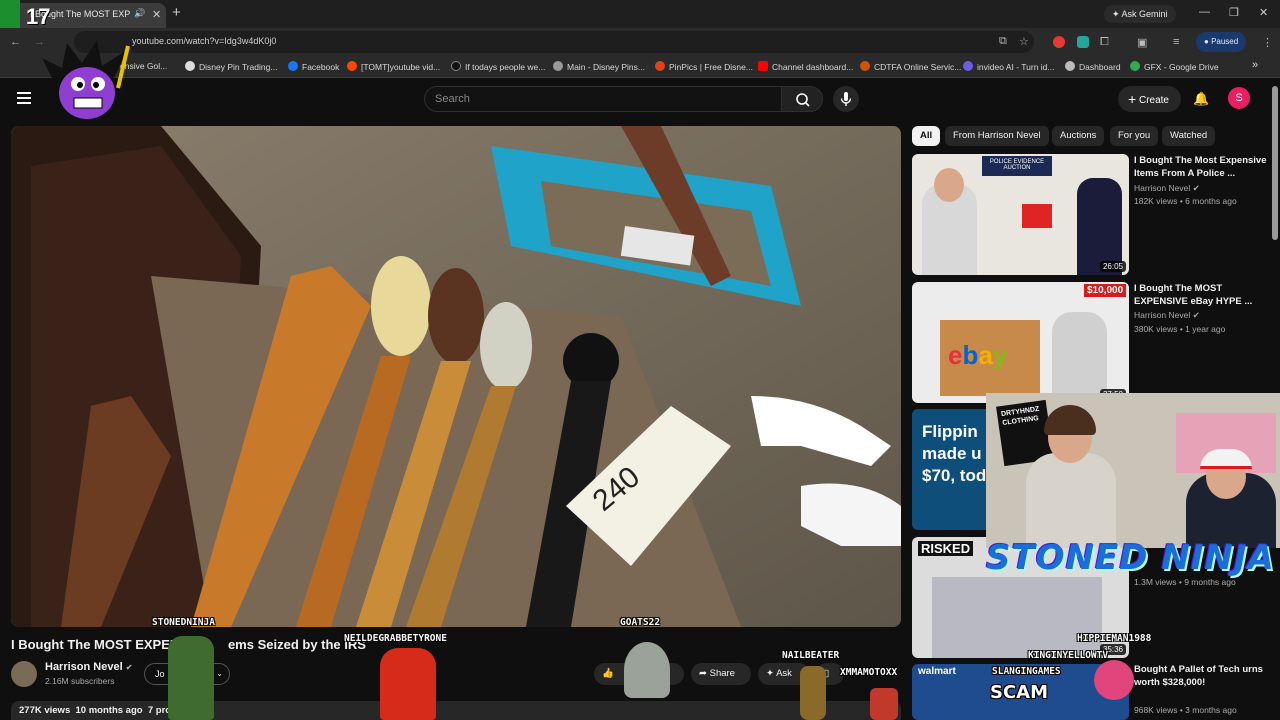 The height and width of the screenshot is (720, 1280). I want to click on url-text: youtube.com/watch?v=Idg3w4dK0j0, so click(204, 41).